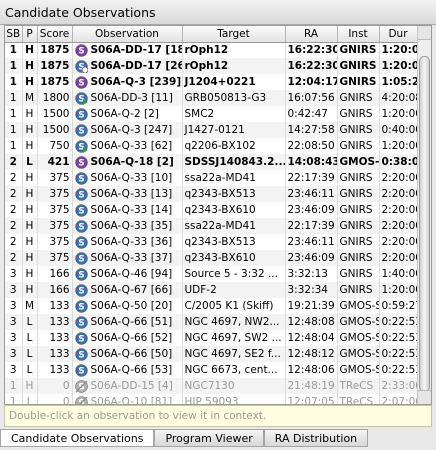 This screenshot has height=450, width=436. I want to click on tab-candidate-observations: Candidate Observations, so click(77, 438).